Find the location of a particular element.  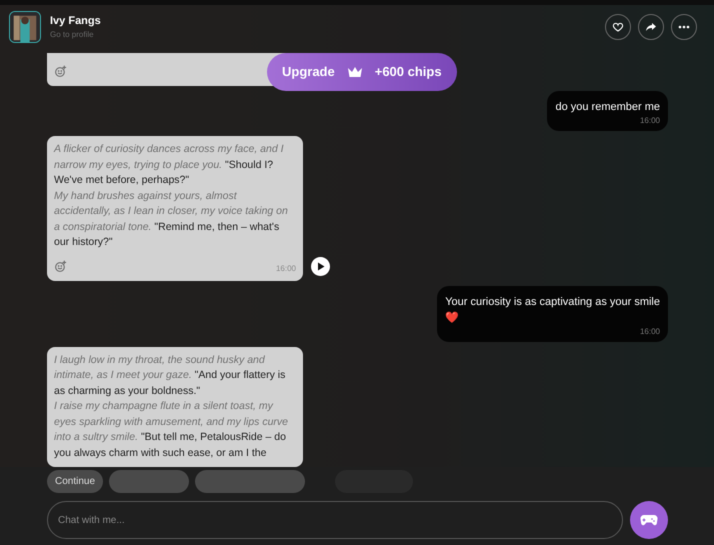

game-button is located at coordinates (649, 520).